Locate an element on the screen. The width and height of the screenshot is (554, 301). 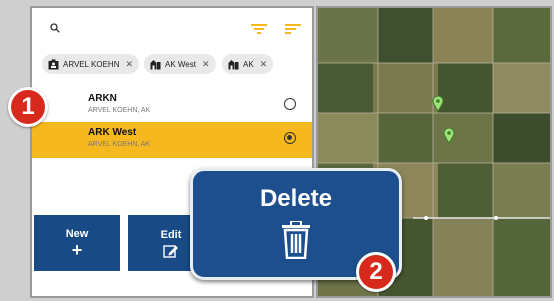
list-item-title: ARKN is located at coordinates (102, 98).